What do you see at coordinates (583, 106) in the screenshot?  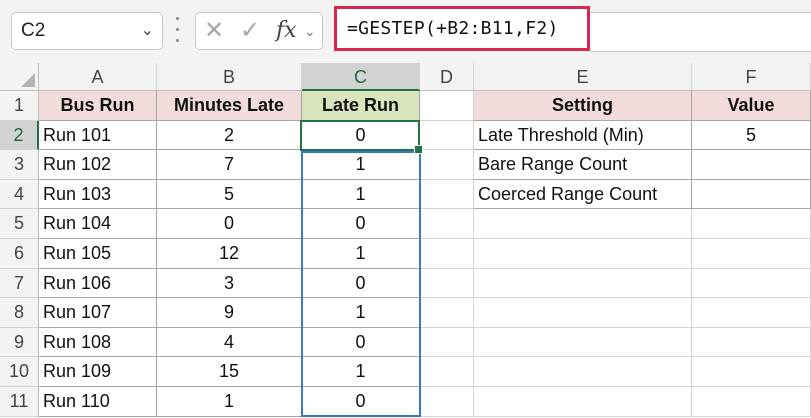 I see `cell-e1: Setting` at bounding box center [583, 106].